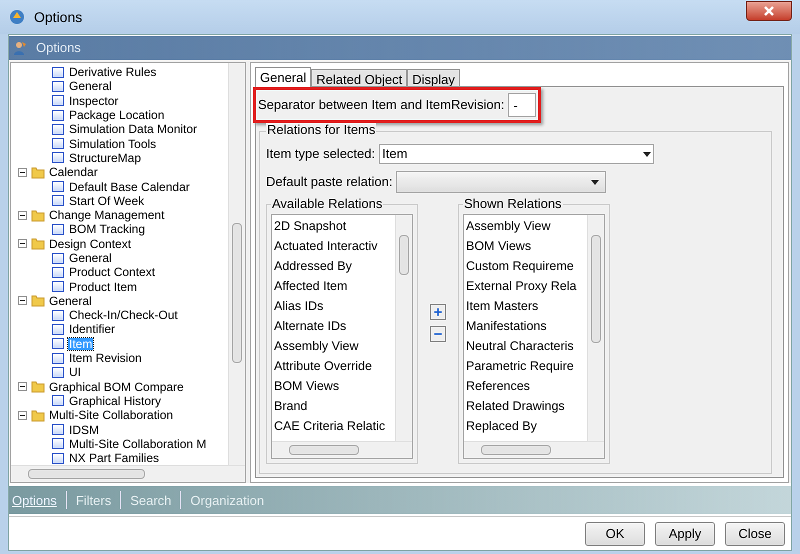 The image size is (800, 554). What do you see at coordinates (107, 229) in the screenshot?
I see `tree-item: BOM Tracking` at bounding box center [107, 229].